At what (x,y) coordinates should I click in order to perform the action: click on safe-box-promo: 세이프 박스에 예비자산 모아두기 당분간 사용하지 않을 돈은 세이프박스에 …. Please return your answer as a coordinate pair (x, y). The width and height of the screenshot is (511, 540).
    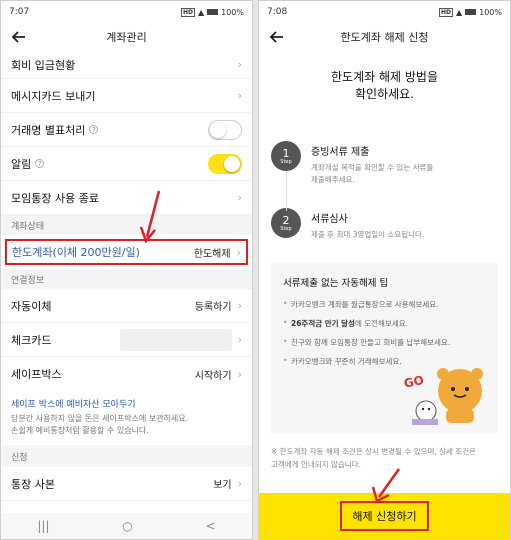
    Looking at the image, I should click on (126, 418).